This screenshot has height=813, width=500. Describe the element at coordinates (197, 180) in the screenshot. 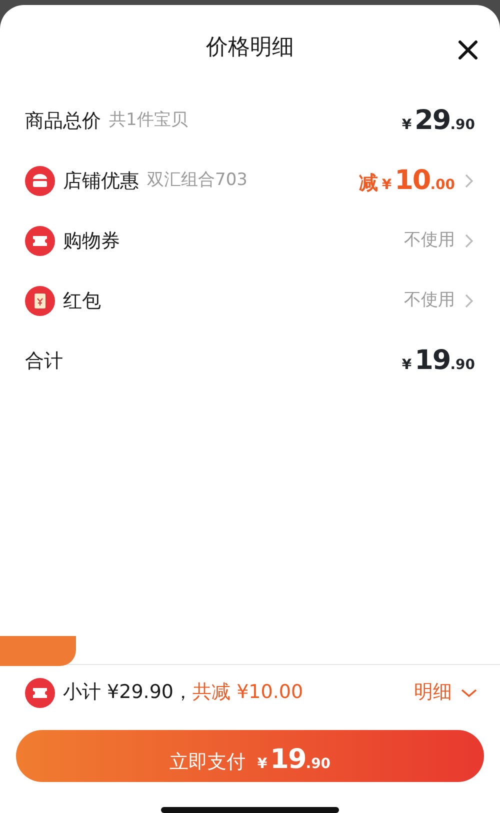

I see `row-note: 双汇组合703` at that location.